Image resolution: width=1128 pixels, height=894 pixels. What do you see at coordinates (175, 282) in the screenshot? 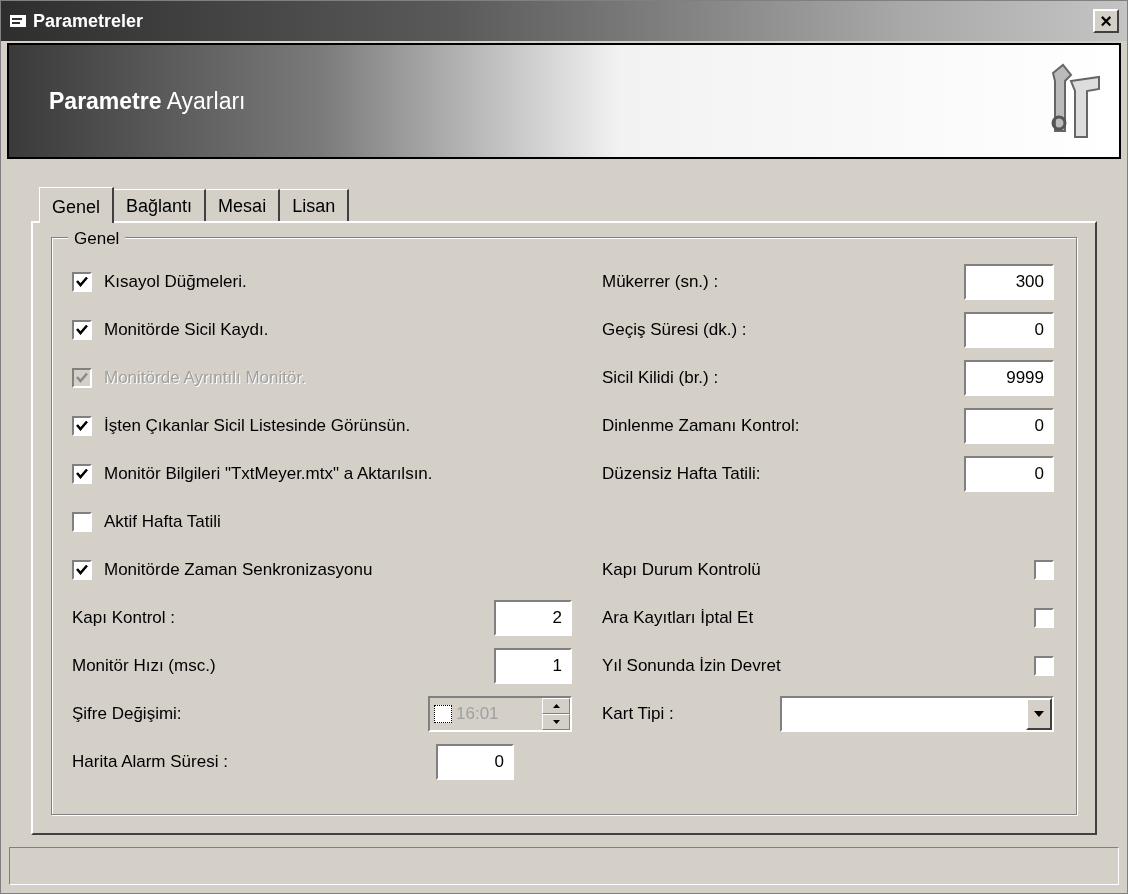
I see `checkbox-label: Kısayol Düğmeleri.` at bounding box center [175, 282].